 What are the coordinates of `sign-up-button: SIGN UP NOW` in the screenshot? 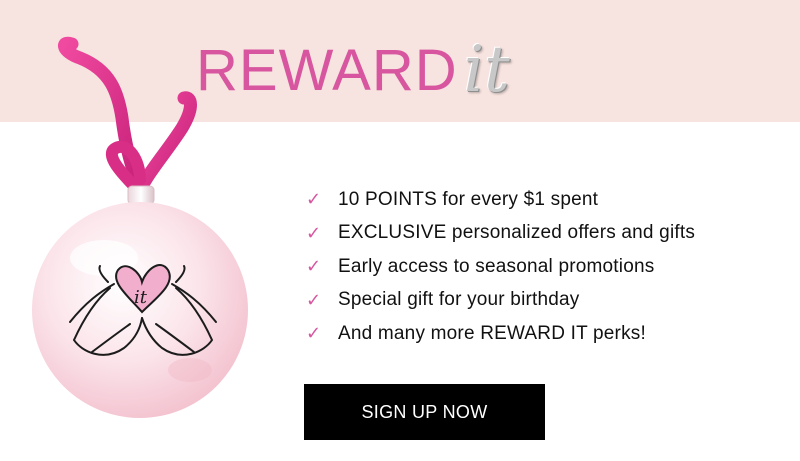 It's located at (424, 412).